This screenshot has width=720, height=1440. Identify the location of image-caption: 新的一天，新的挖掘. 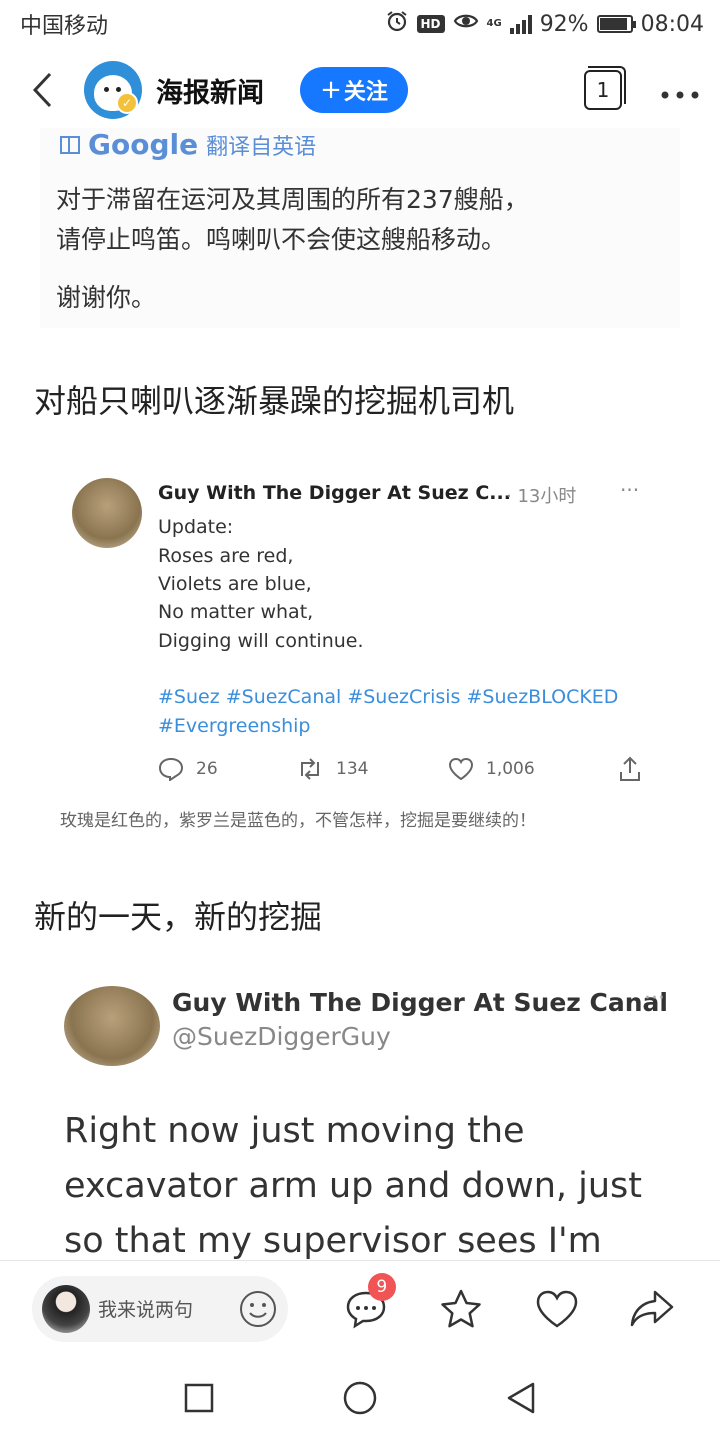
(178, 917).